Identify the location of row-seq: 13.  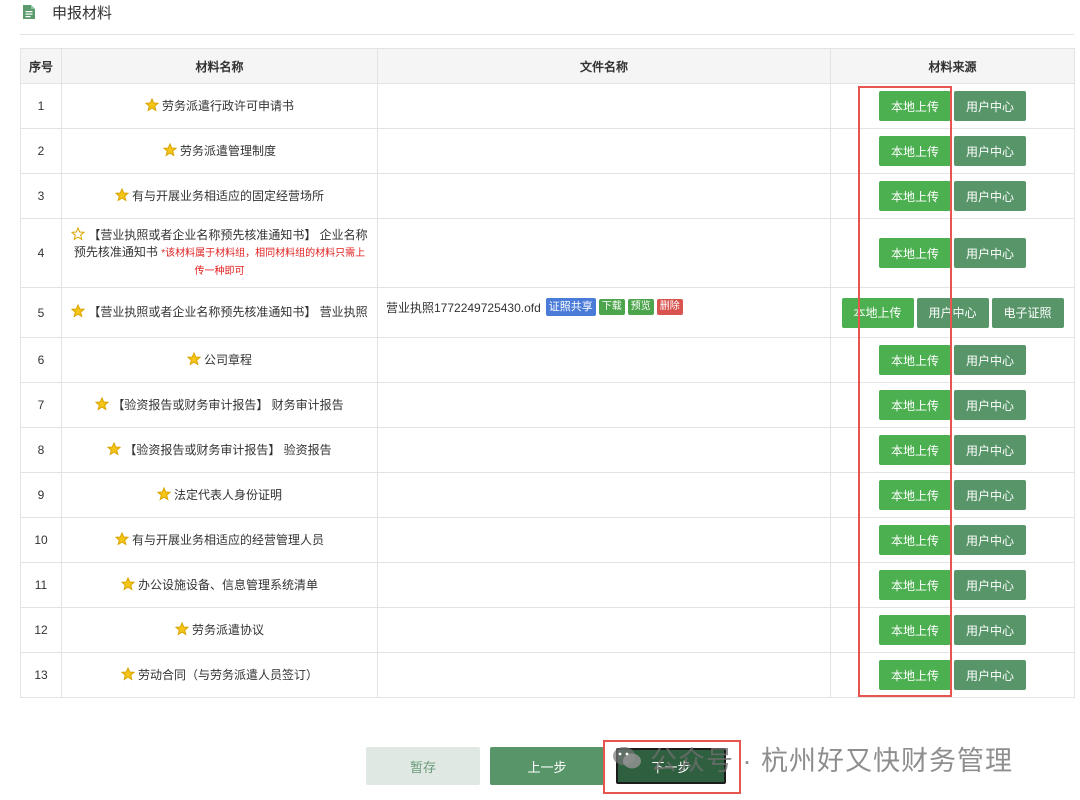
(41, 675).